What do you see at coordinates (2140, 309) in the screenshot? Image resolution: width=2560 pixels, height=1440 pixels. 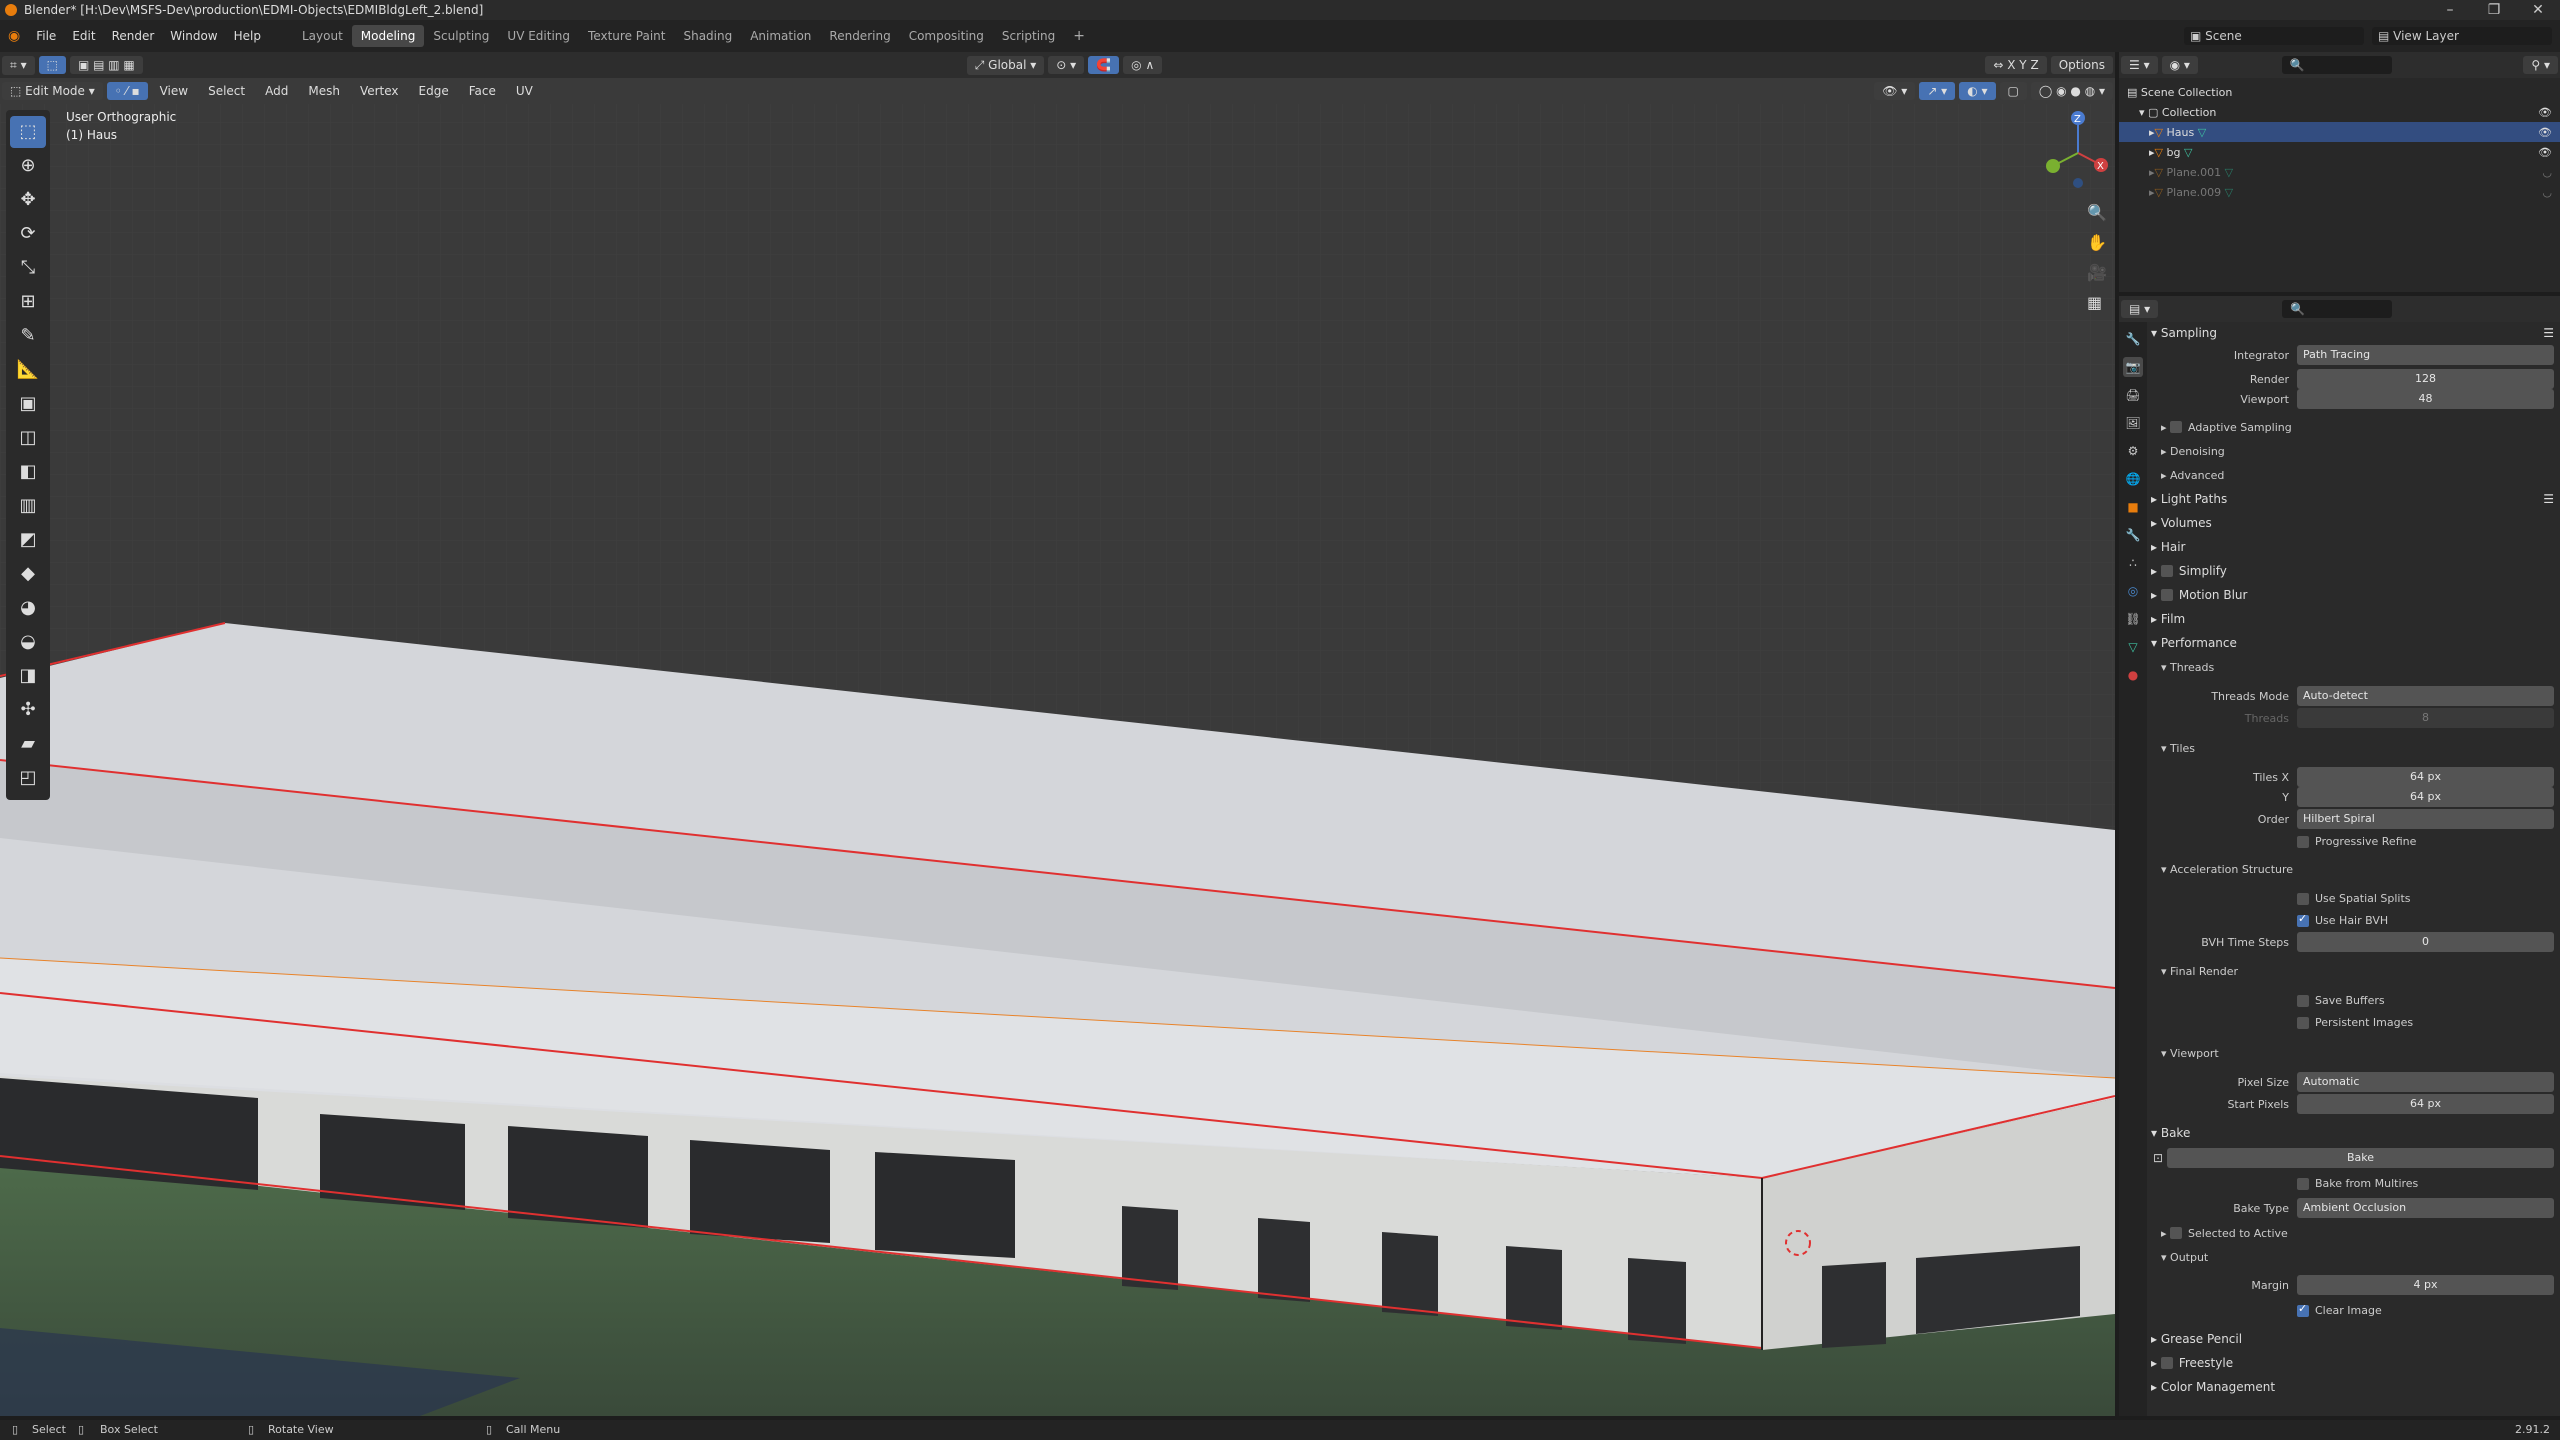 I see `properties-editor-type: ▤ ▾` at bounding box center [2140, 309].